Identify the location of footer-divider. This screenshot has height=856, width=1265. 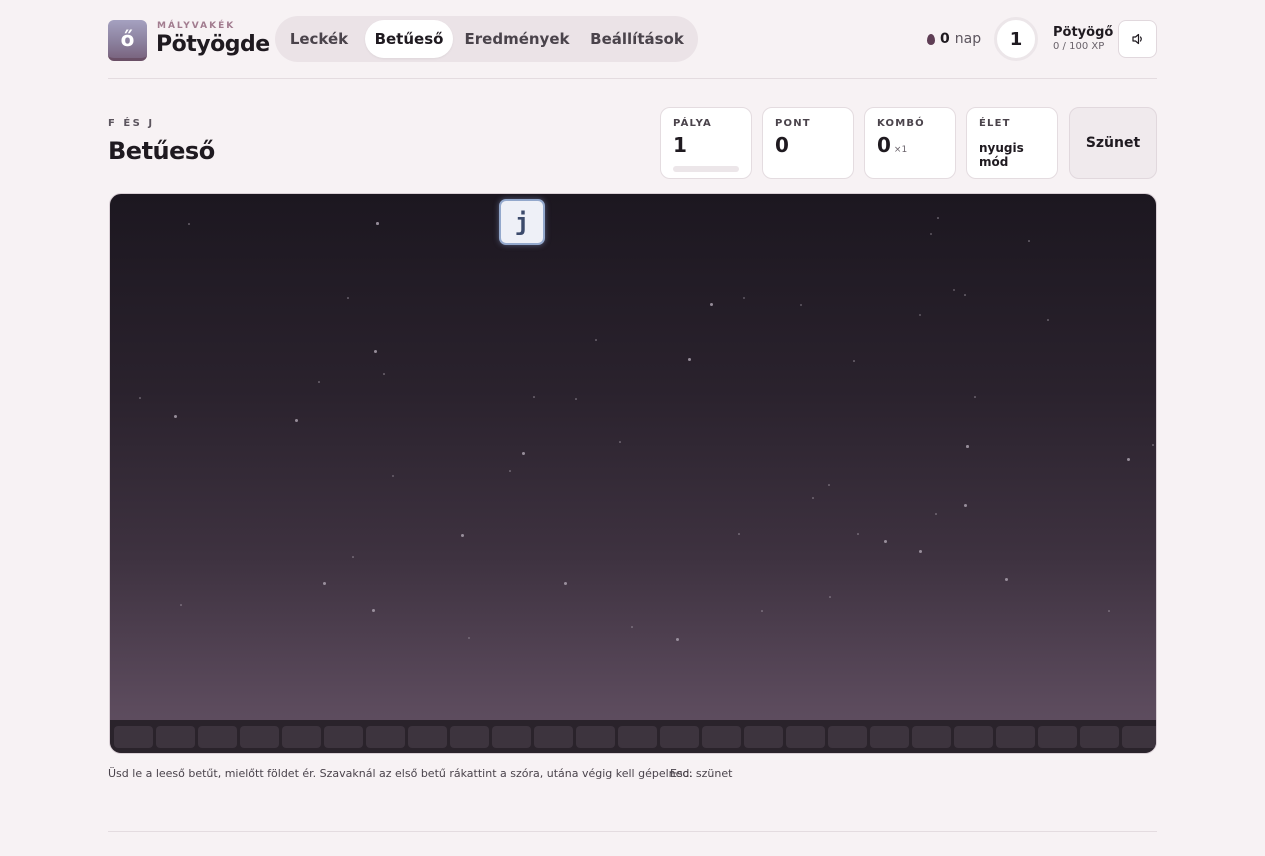
(632, 831).